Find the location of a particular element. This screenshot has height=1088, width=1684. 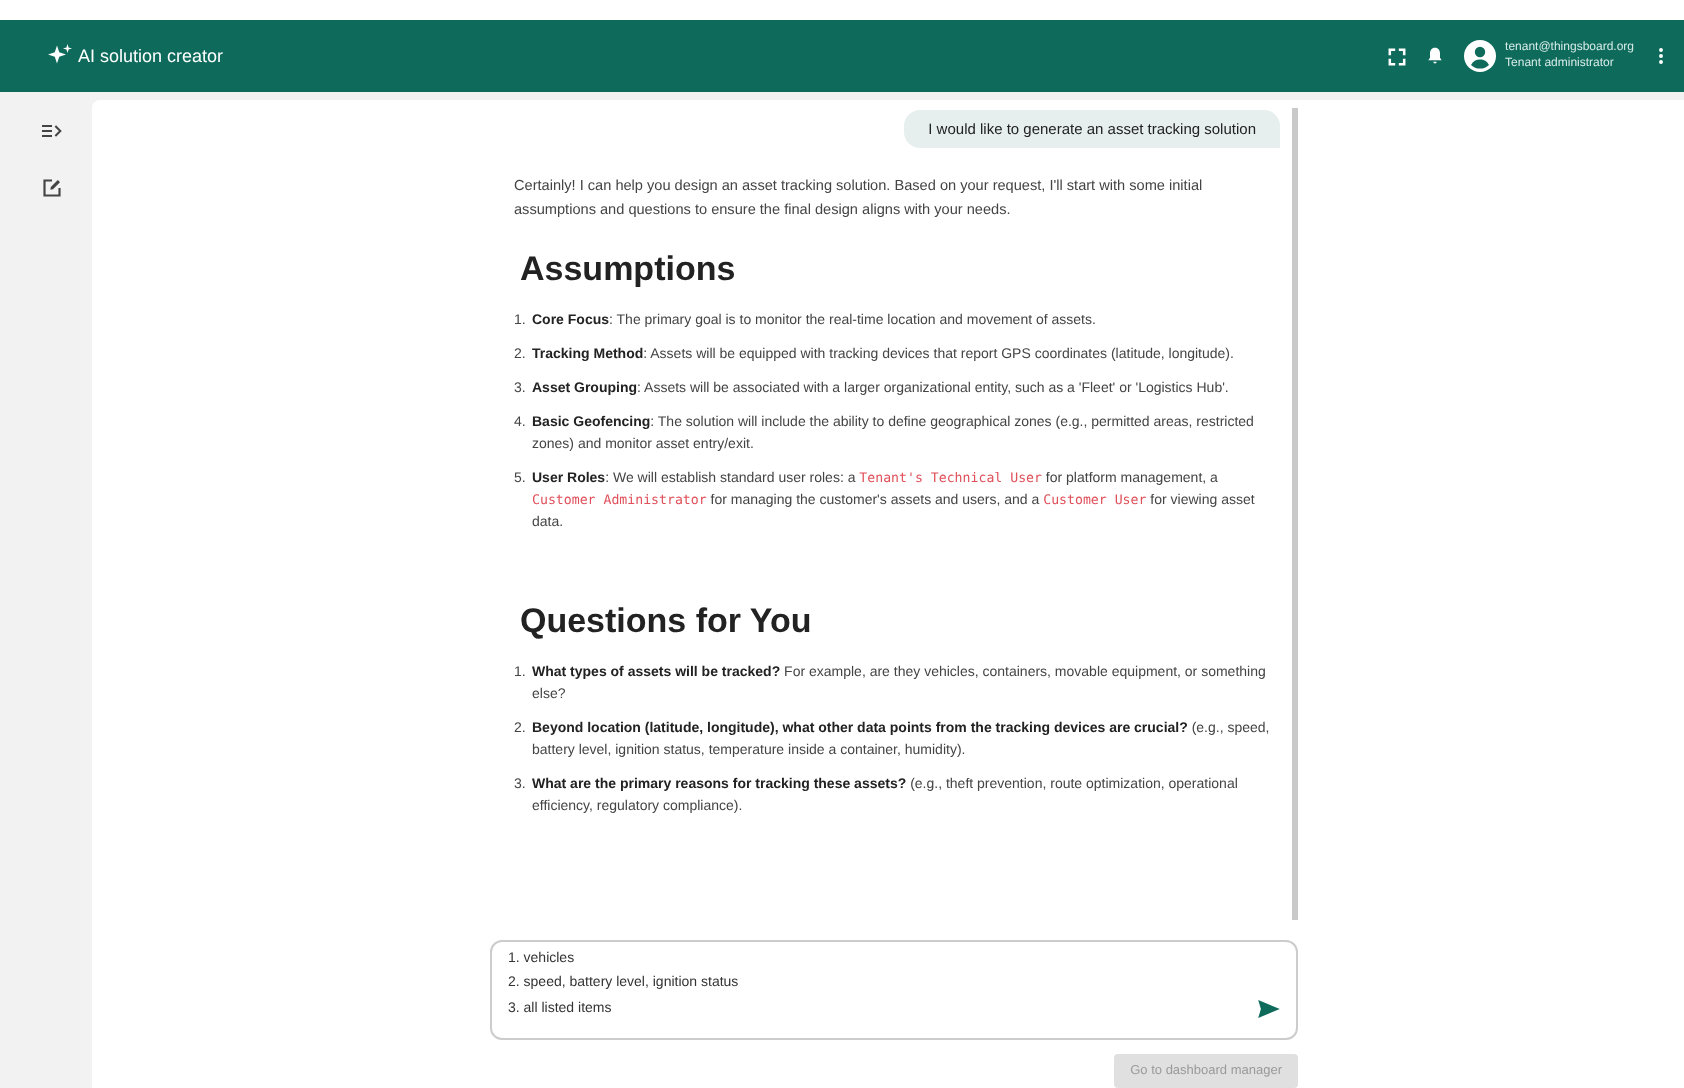

bell-icon is located at coordinates (1434, 56).